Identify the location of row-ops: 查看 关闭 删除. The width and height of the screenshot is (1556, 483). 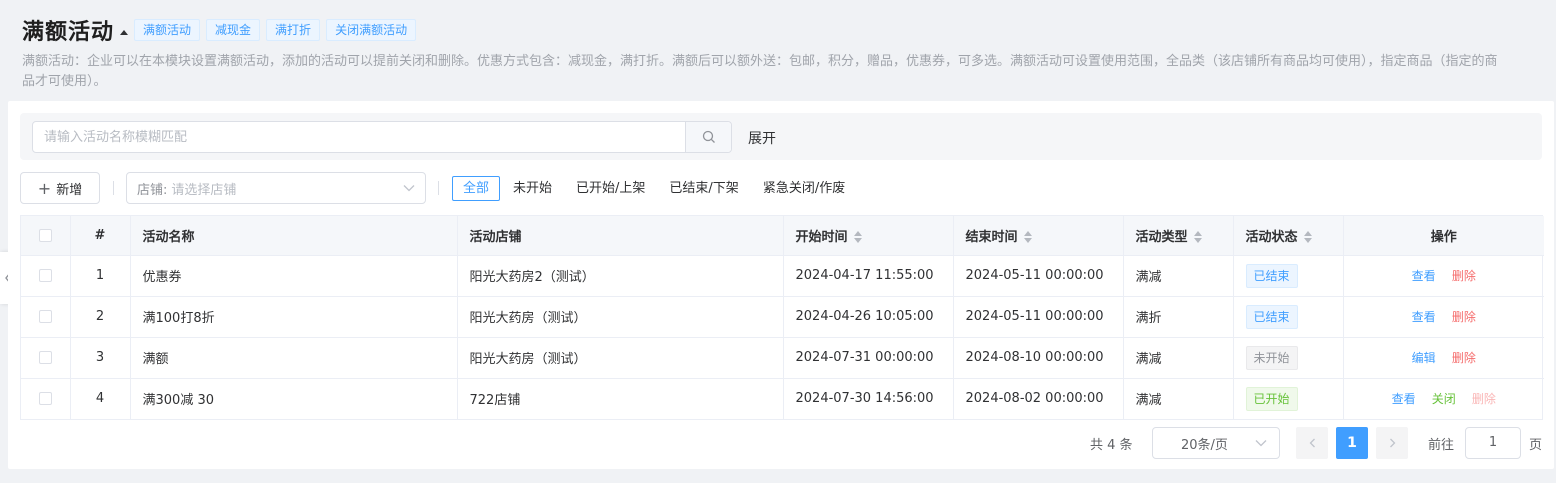
(1443, 398).